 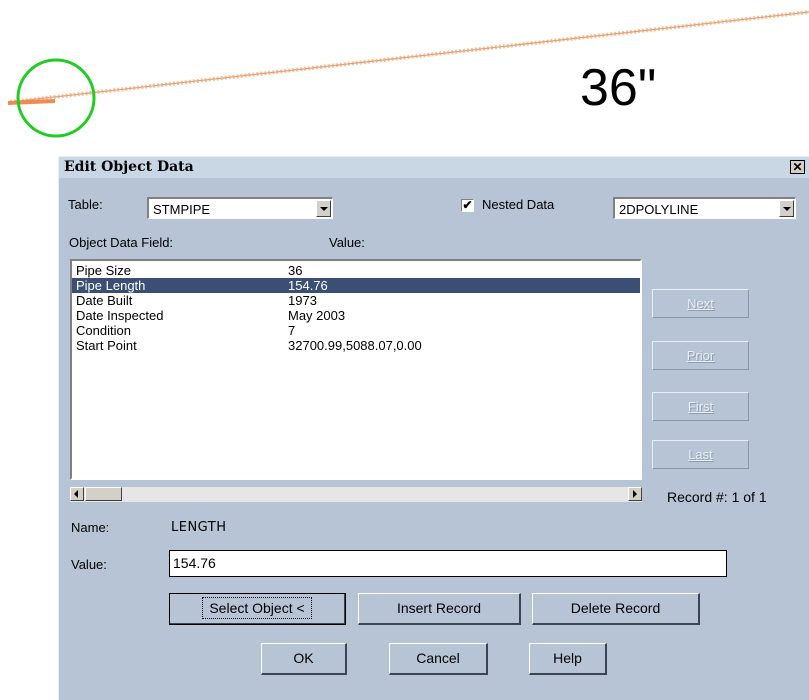 What do you see at coordinates (121, 242) in the screenshot?
I see `field-column-header: Object Data Field:` at bounding box center [121, 242].